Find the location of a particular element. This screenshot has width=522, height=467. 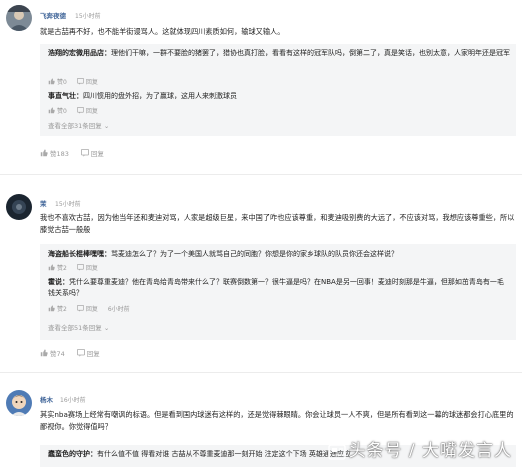

comment-actions: 赞183 回复 is located at coordinates (72, 153).